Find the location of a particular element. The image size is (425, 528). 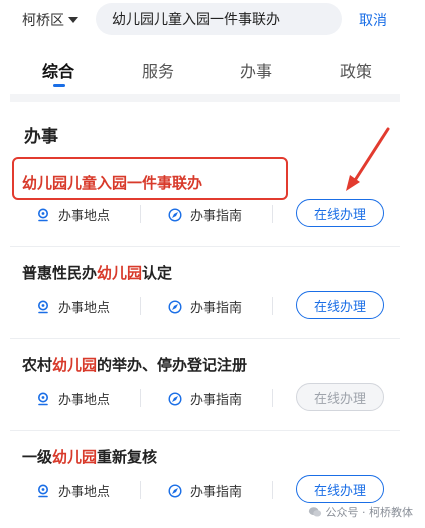

item-title: 农村幼儿园的举办、停办登记注册 is located at coordinates (134, 364).